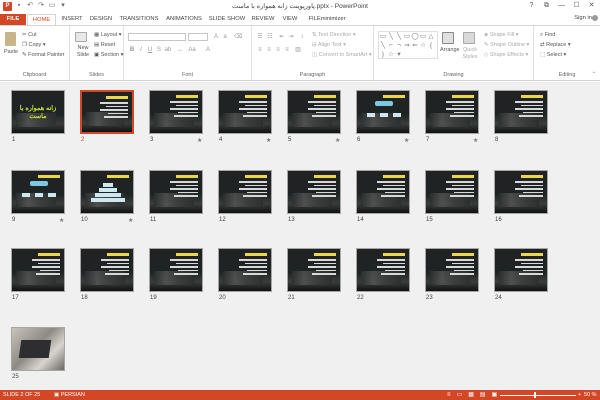  What do you see at coordinates (132, 50) in the screenshot?
I see `bold-icon: B` at bounding box center [132, 50].